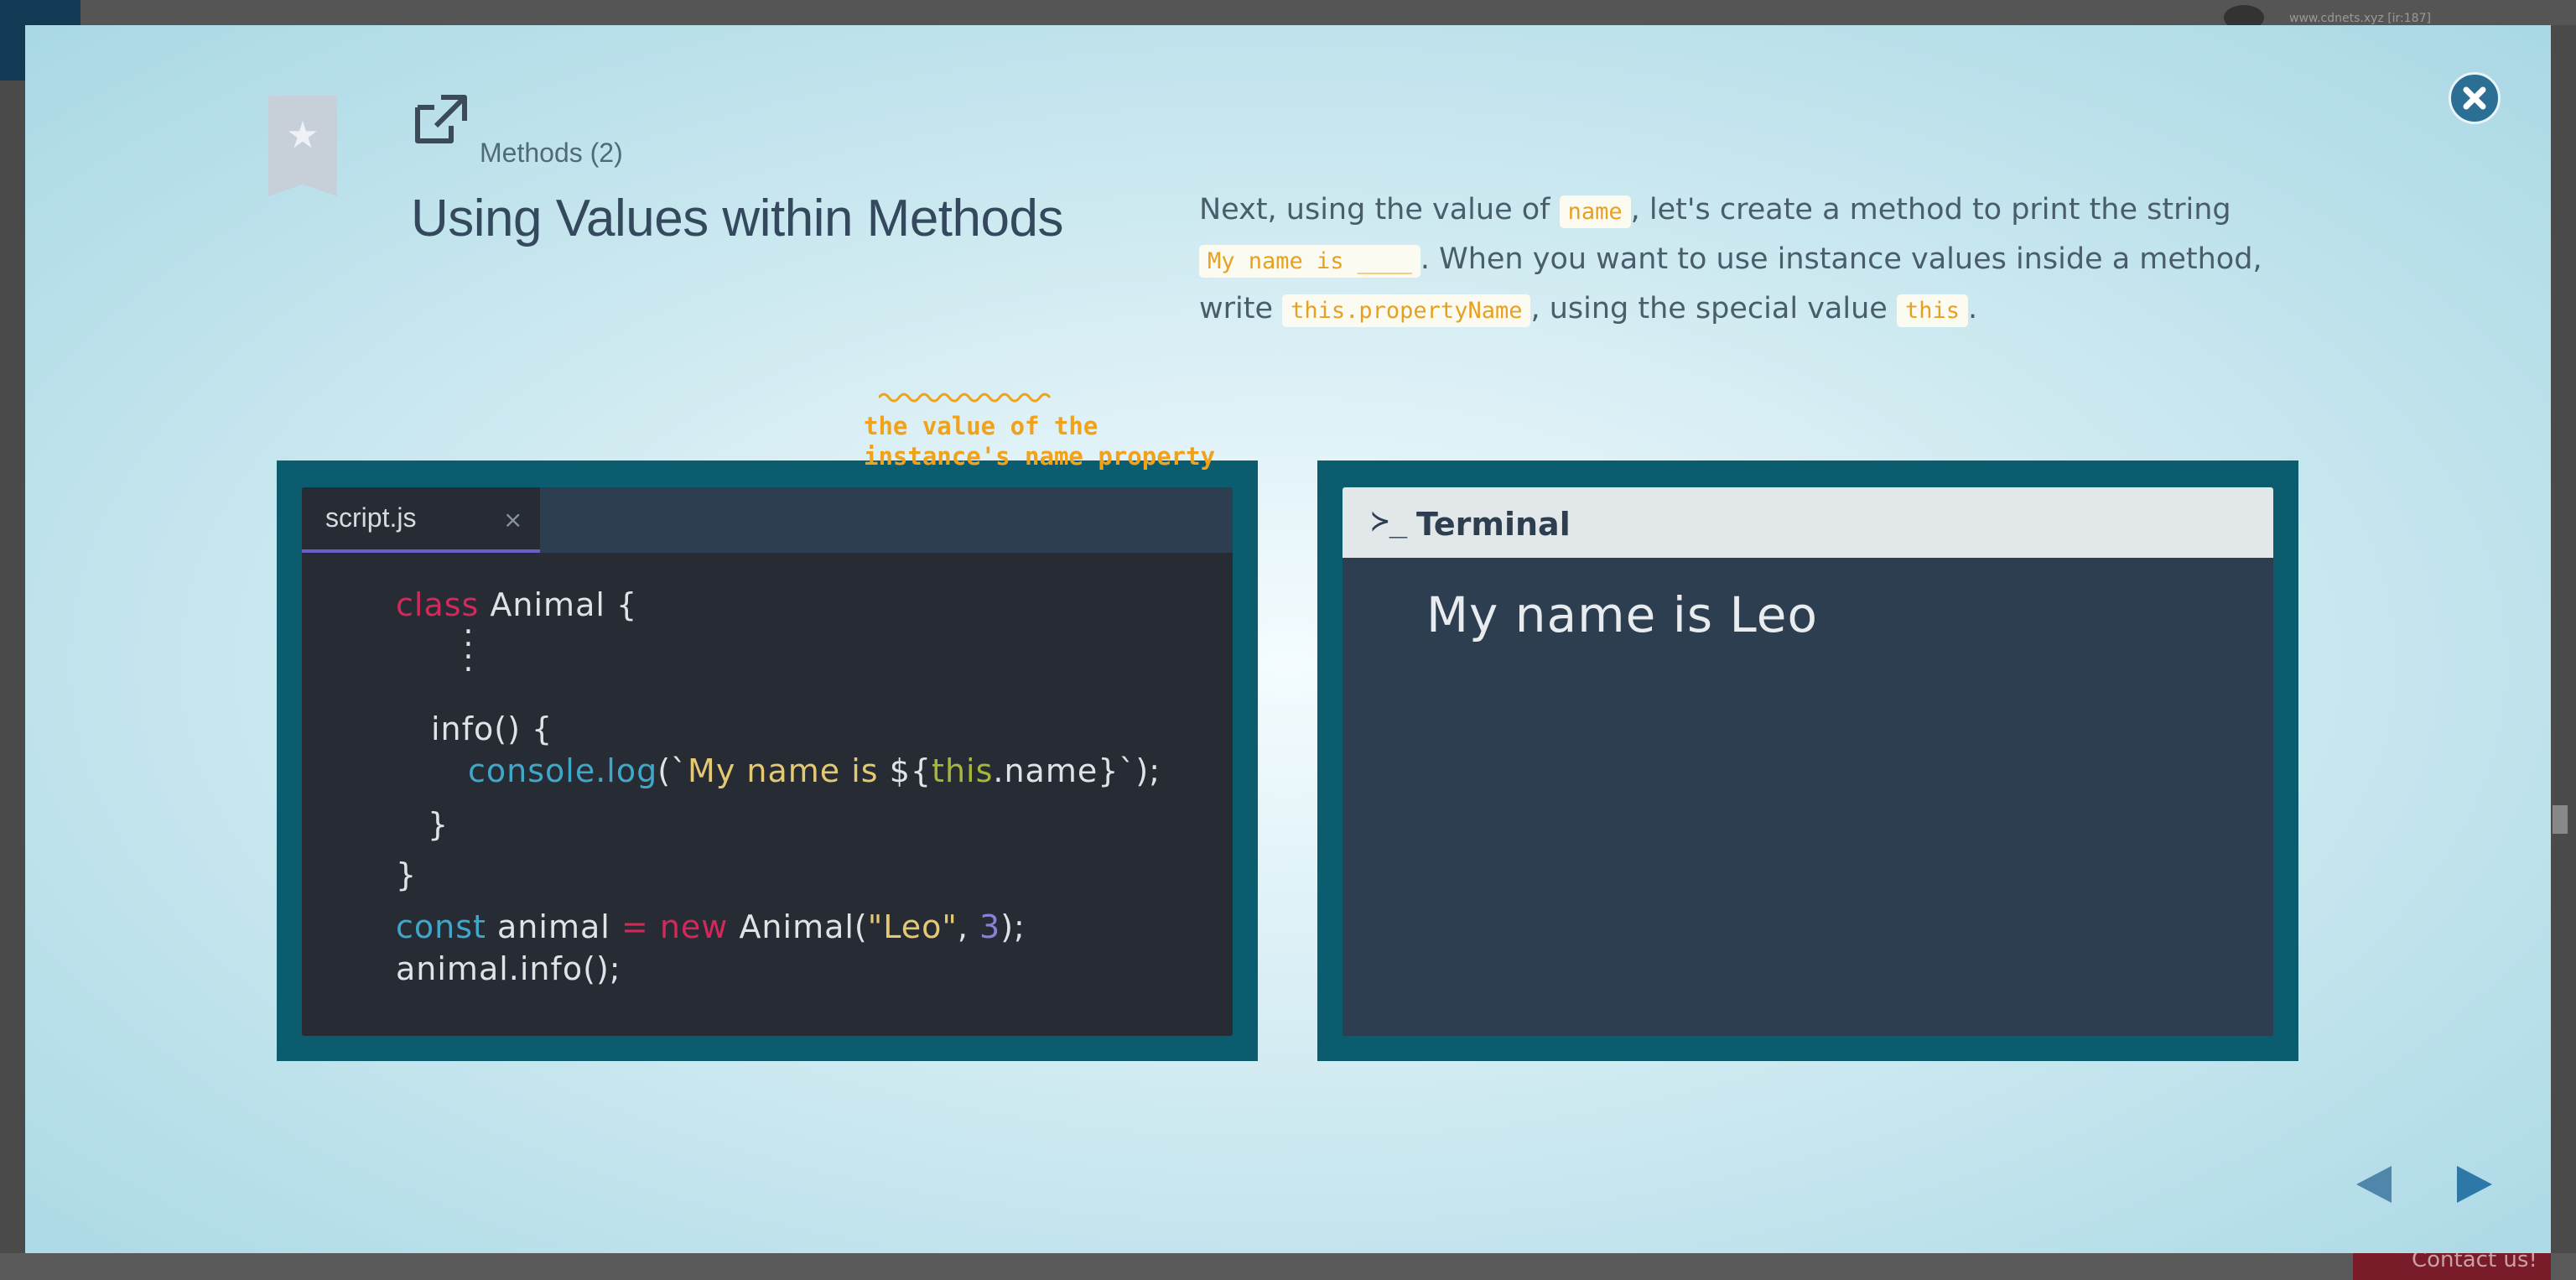 The width and height of the screenshot is (2576, 1280). Describe the element at coordinates (1622, 614) in the screenshot. I see `terminal-output: My name is Leo` at that location.